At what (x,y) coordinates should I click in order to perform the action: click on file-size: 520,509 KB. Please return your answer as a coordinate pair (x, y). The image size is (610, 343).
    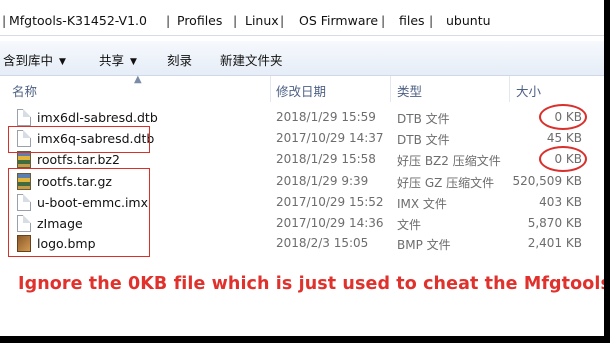
    Looking at the image, I should click on (547, 181).